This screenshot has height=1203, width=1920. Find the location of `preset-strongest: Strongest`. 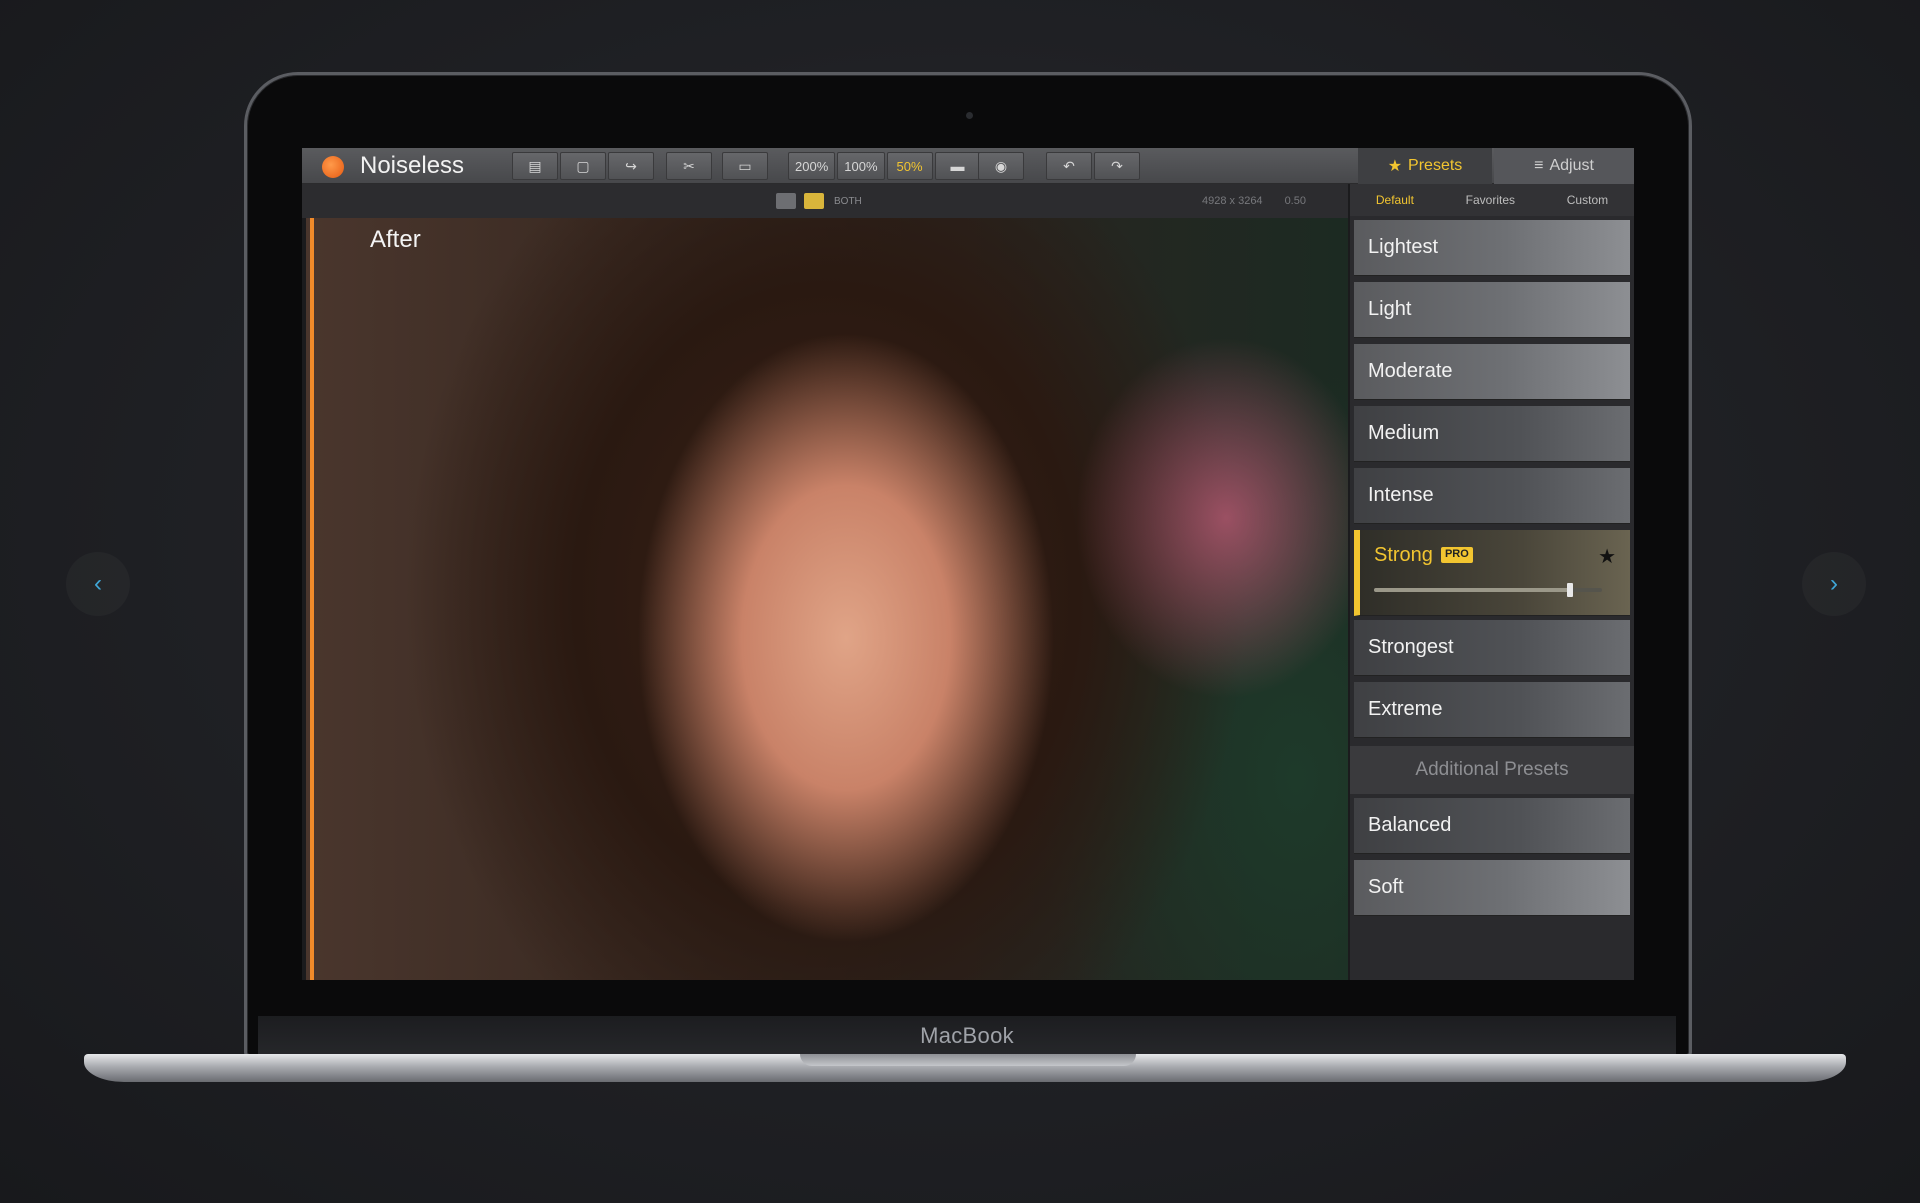

preset-strongest: Strongest is located at coordinates (1492, 648).